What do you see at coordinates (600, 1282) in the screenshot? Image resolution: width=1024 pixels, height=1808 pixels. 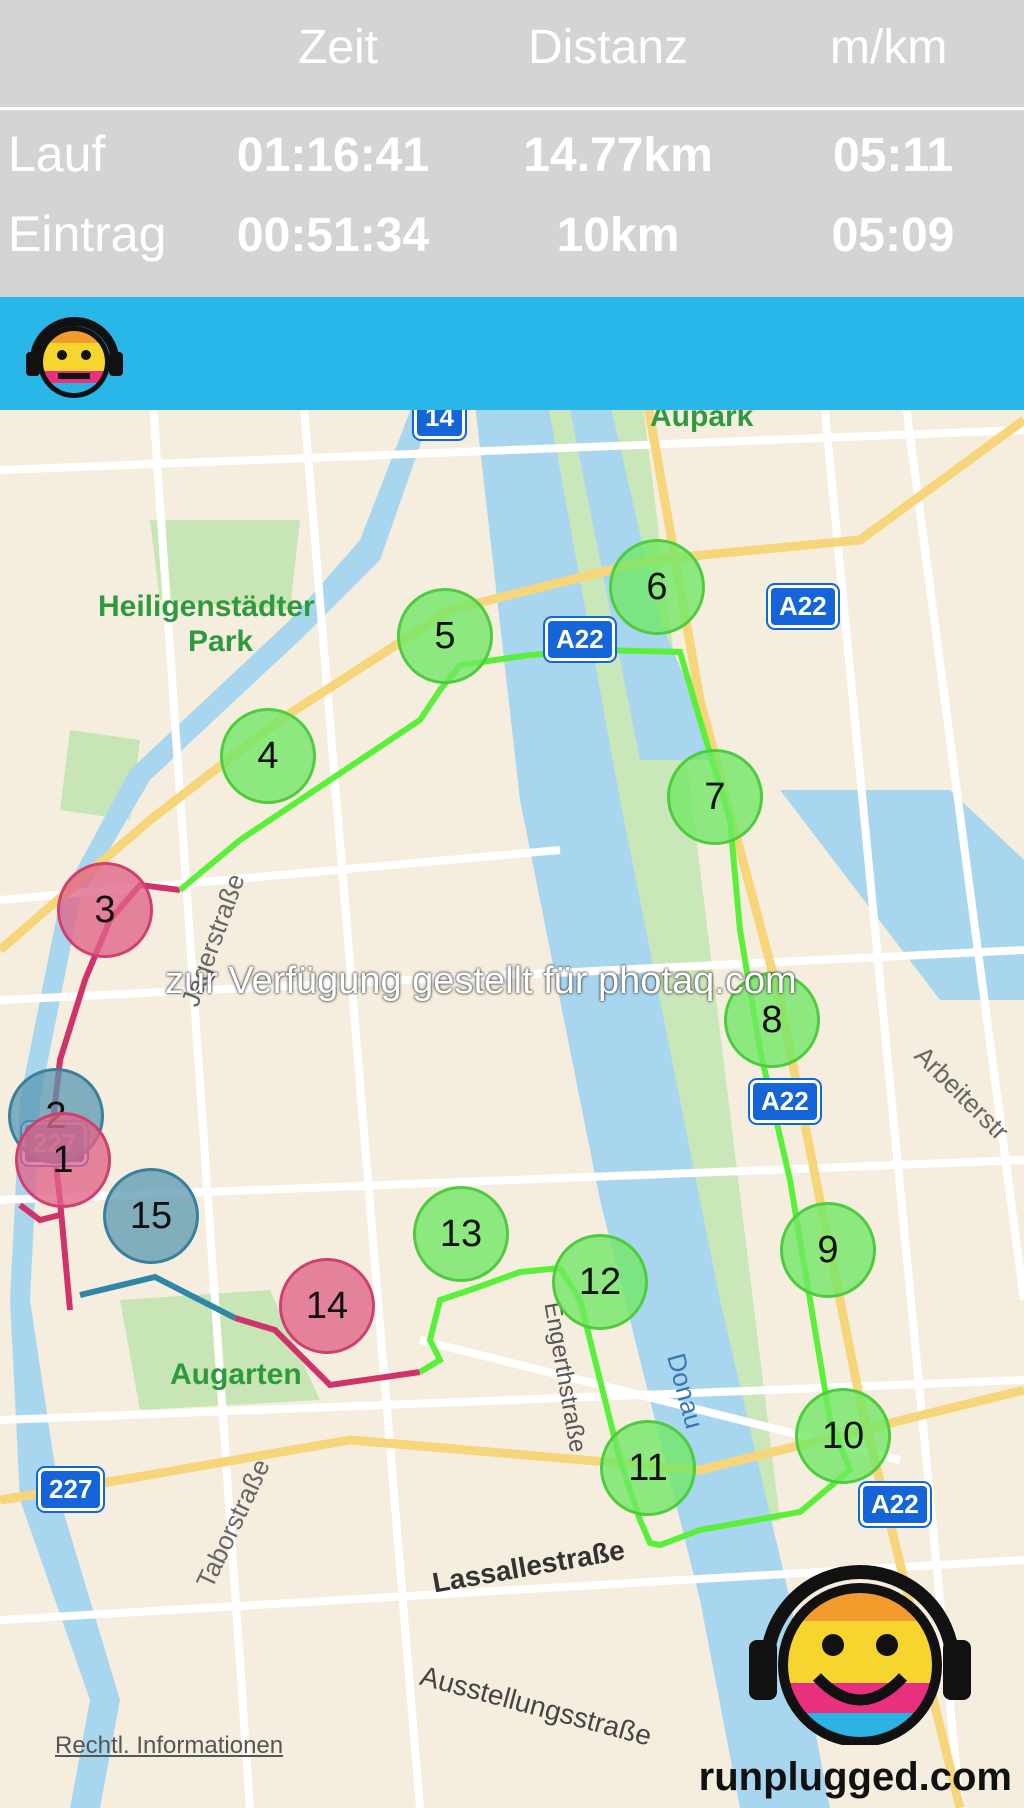 I see `km-marker-12: 12` at bounding box center [600, 1282].